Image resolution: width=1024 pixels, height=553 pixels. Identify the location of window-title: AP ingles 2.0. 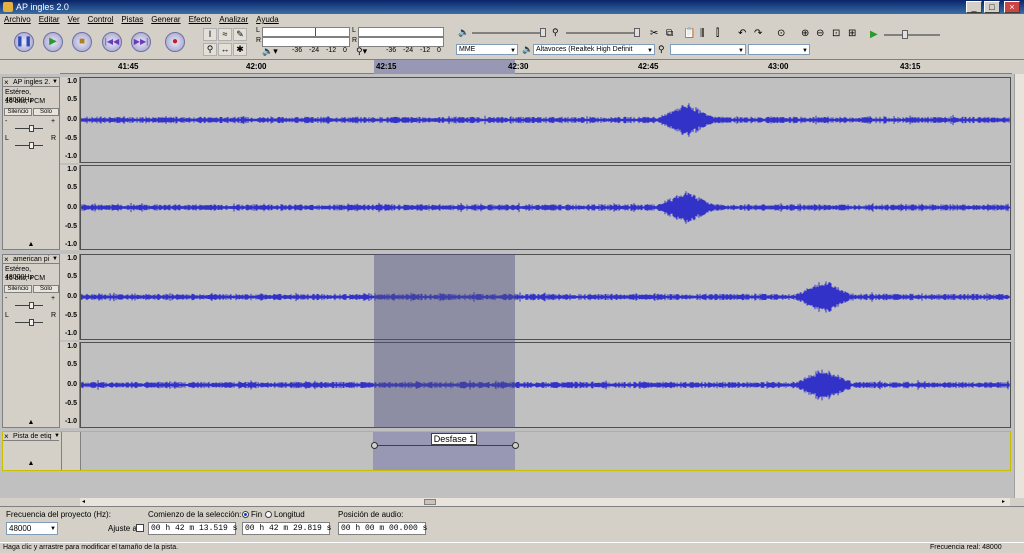
(42, 7).